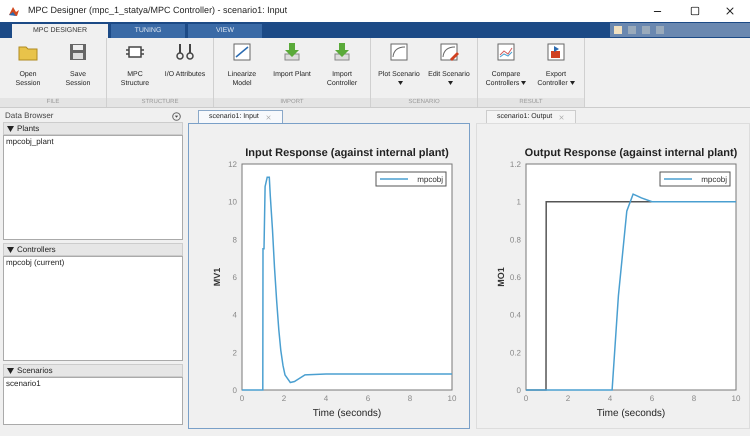 The height and width of the screenshot is (436, 750). Describe the element at coordinates (449, 52) in the screenshot. I see `edit-plot-icon` at that location.